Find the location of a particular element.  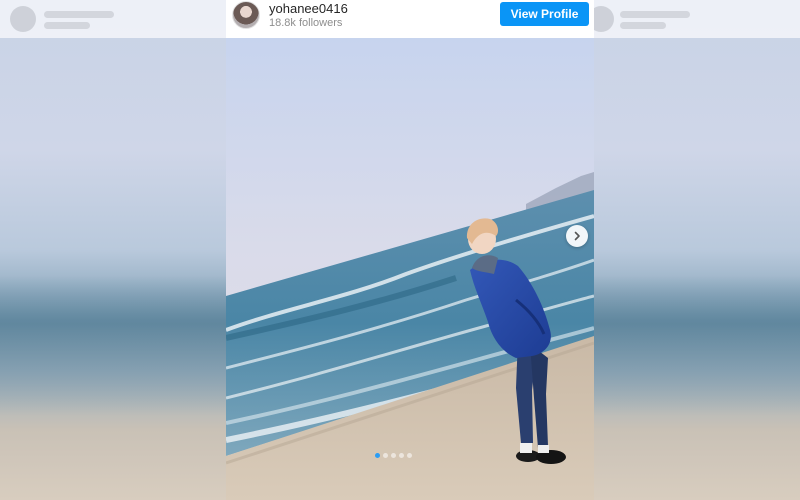

username: yohanee0416 is located at coordinates (308, 8).